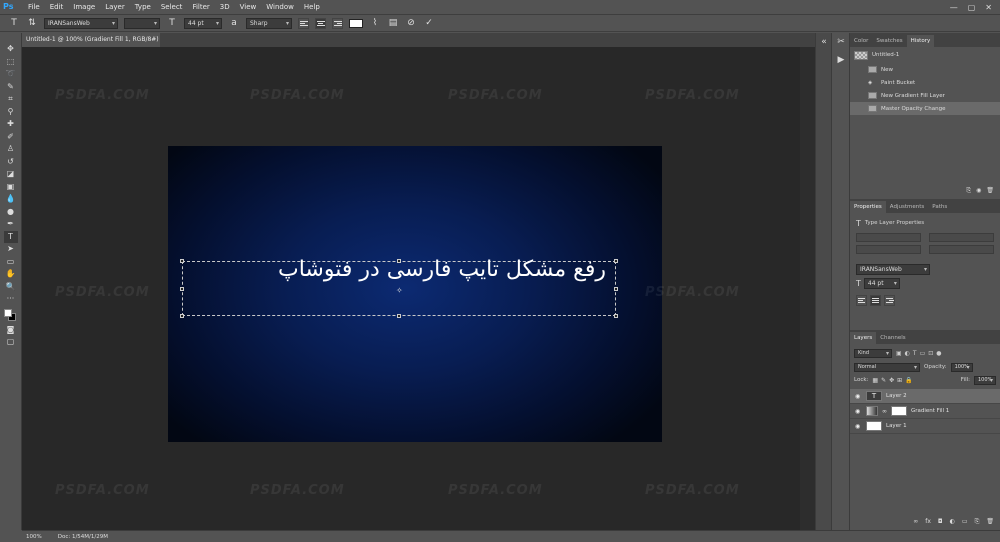 The height and width of the screenshot is (542, 1000). What do you see at coordinates (203, 23) in the screenshot?
I see `font-size-select: 44 pt` at bounding box center [203, 23].